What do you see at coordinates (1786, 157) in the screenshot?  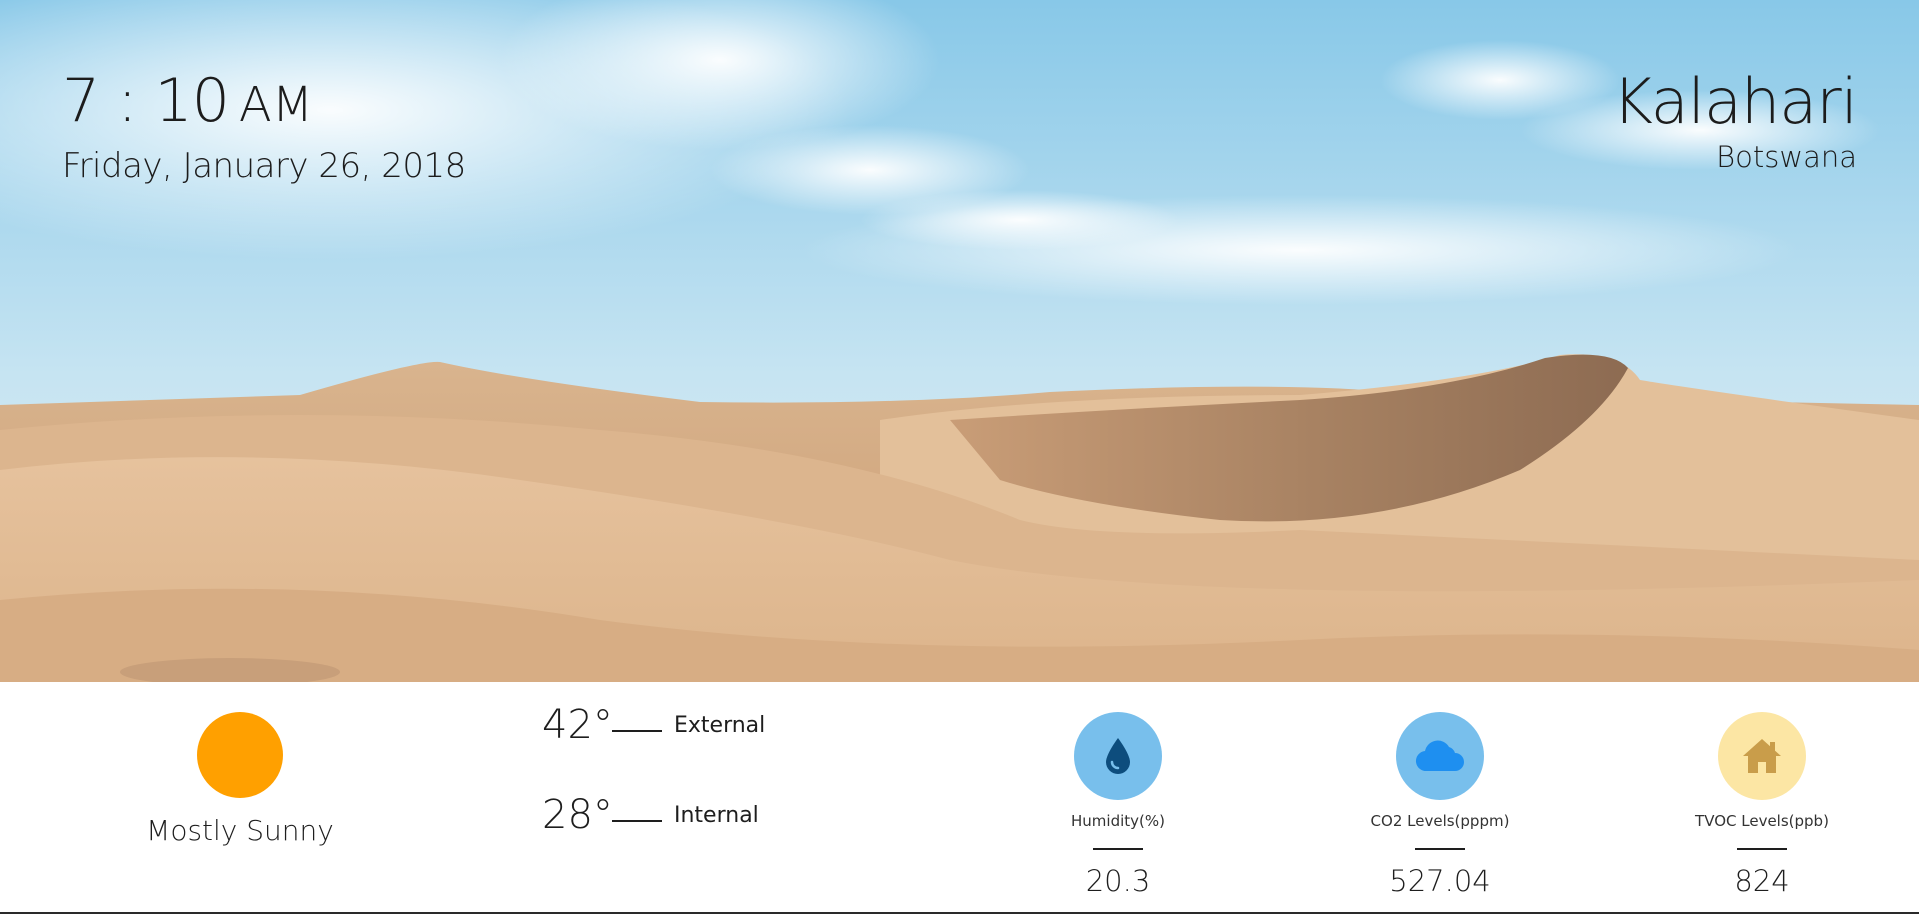 I see `location-region: Botswana` at bounding box center [1786, 157].